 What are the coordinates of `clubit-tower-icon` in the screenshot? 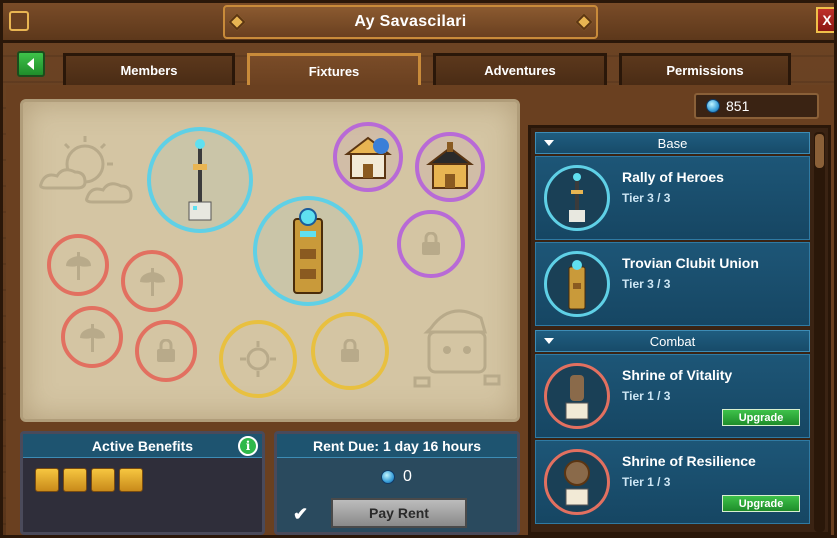 It's located at (308, 251).